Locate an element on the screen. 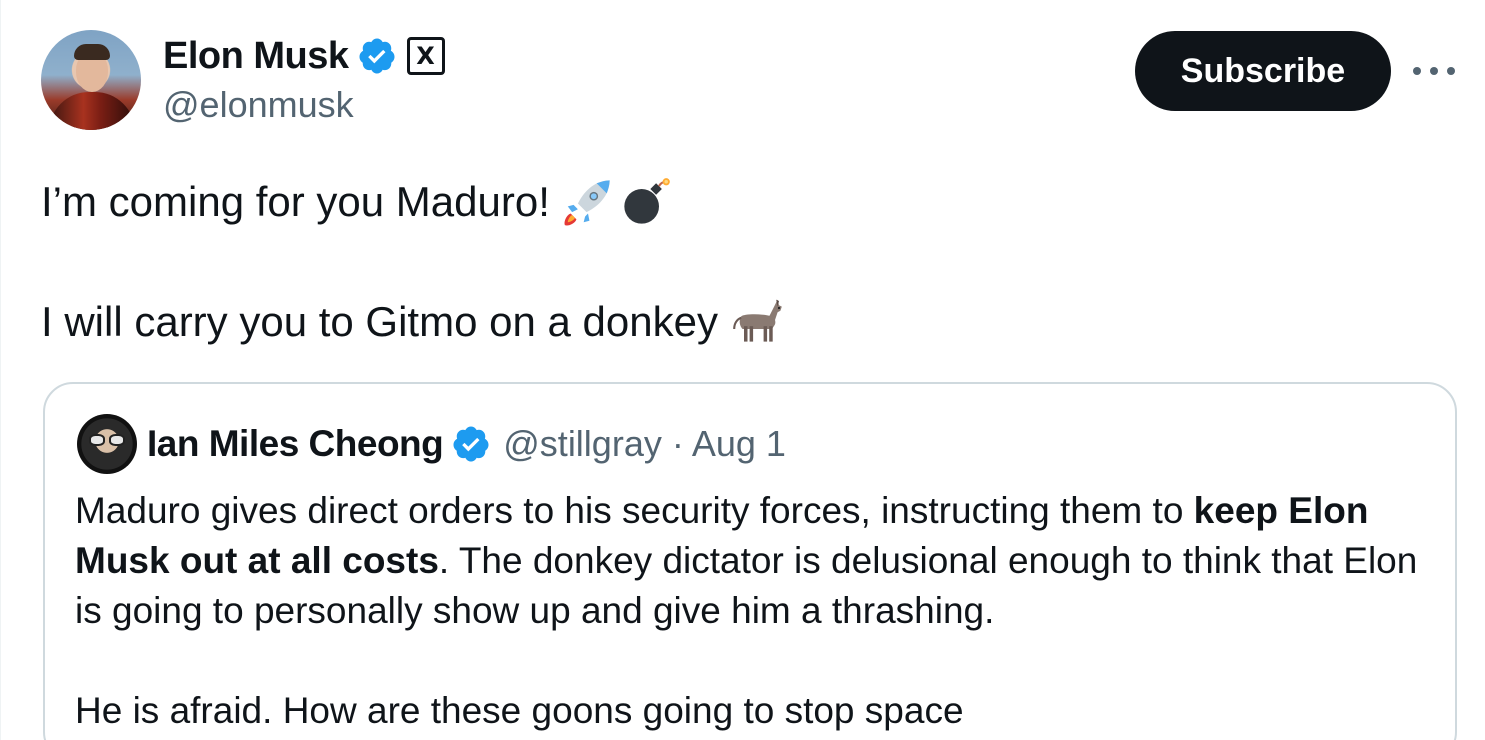 The height and width of the screenshot is (740, 1485). quoted-author-avatar is located at coordinates (107, 444).